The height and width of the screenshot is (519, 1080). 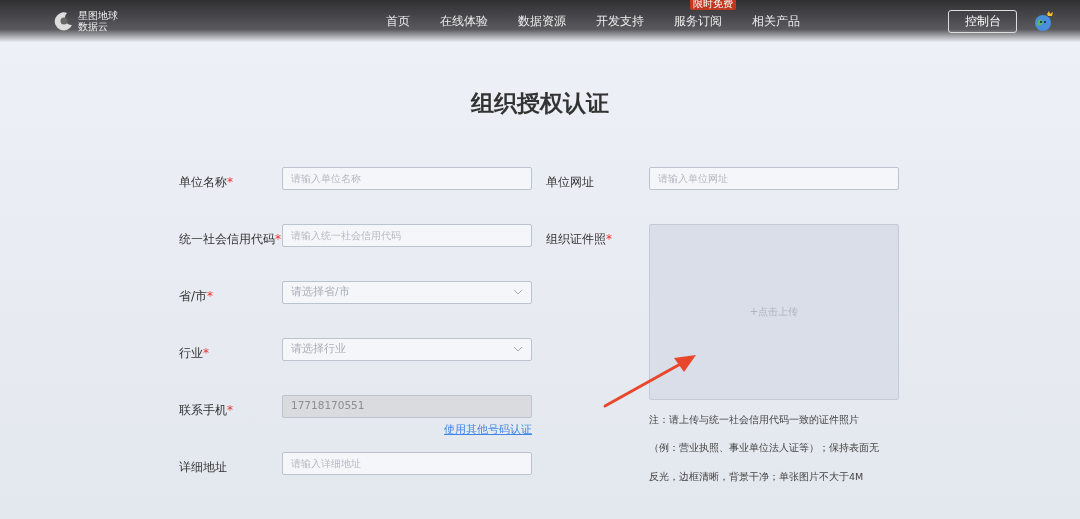 What do you see at coordinates (398, 22) in the screenshot?
I see `nav-link: 首页` at bounding box center [398, 22].